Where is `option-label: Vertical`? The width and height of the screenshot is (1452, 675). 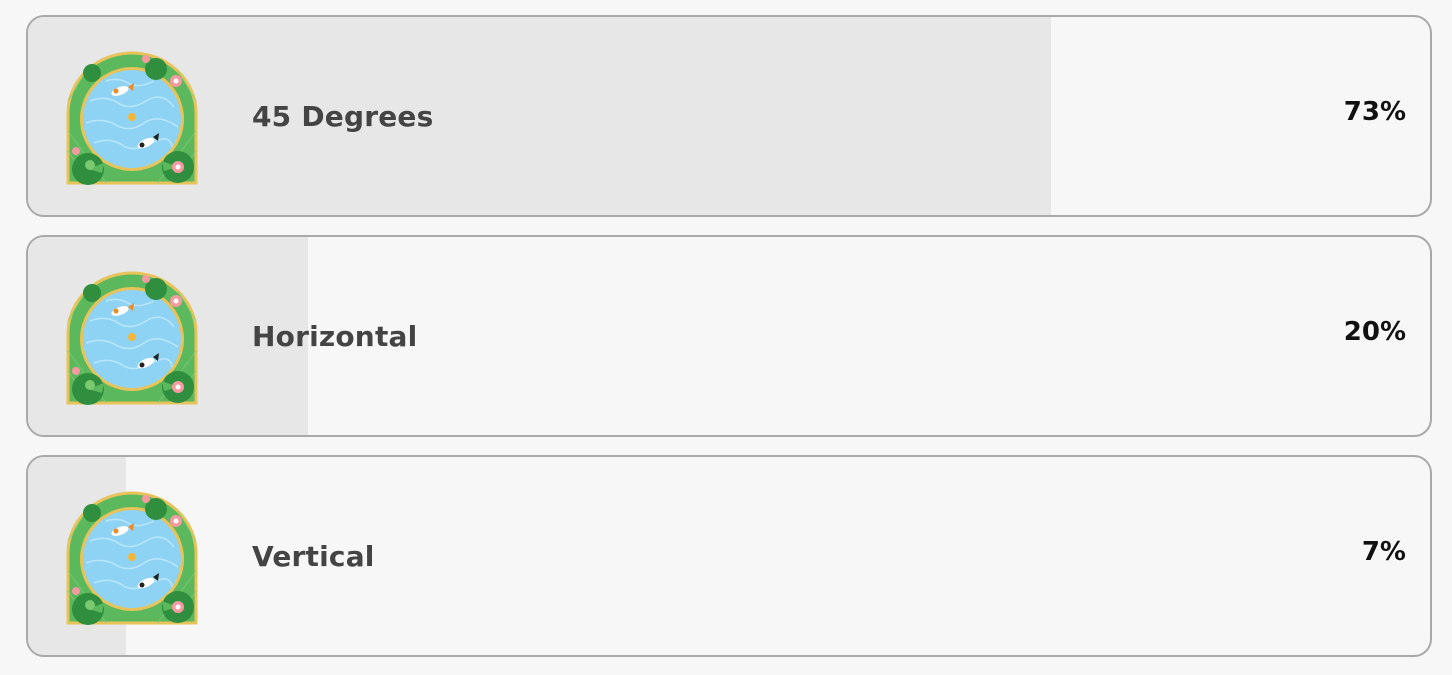 option-label: Vertical is located at coordinates (313, 556).